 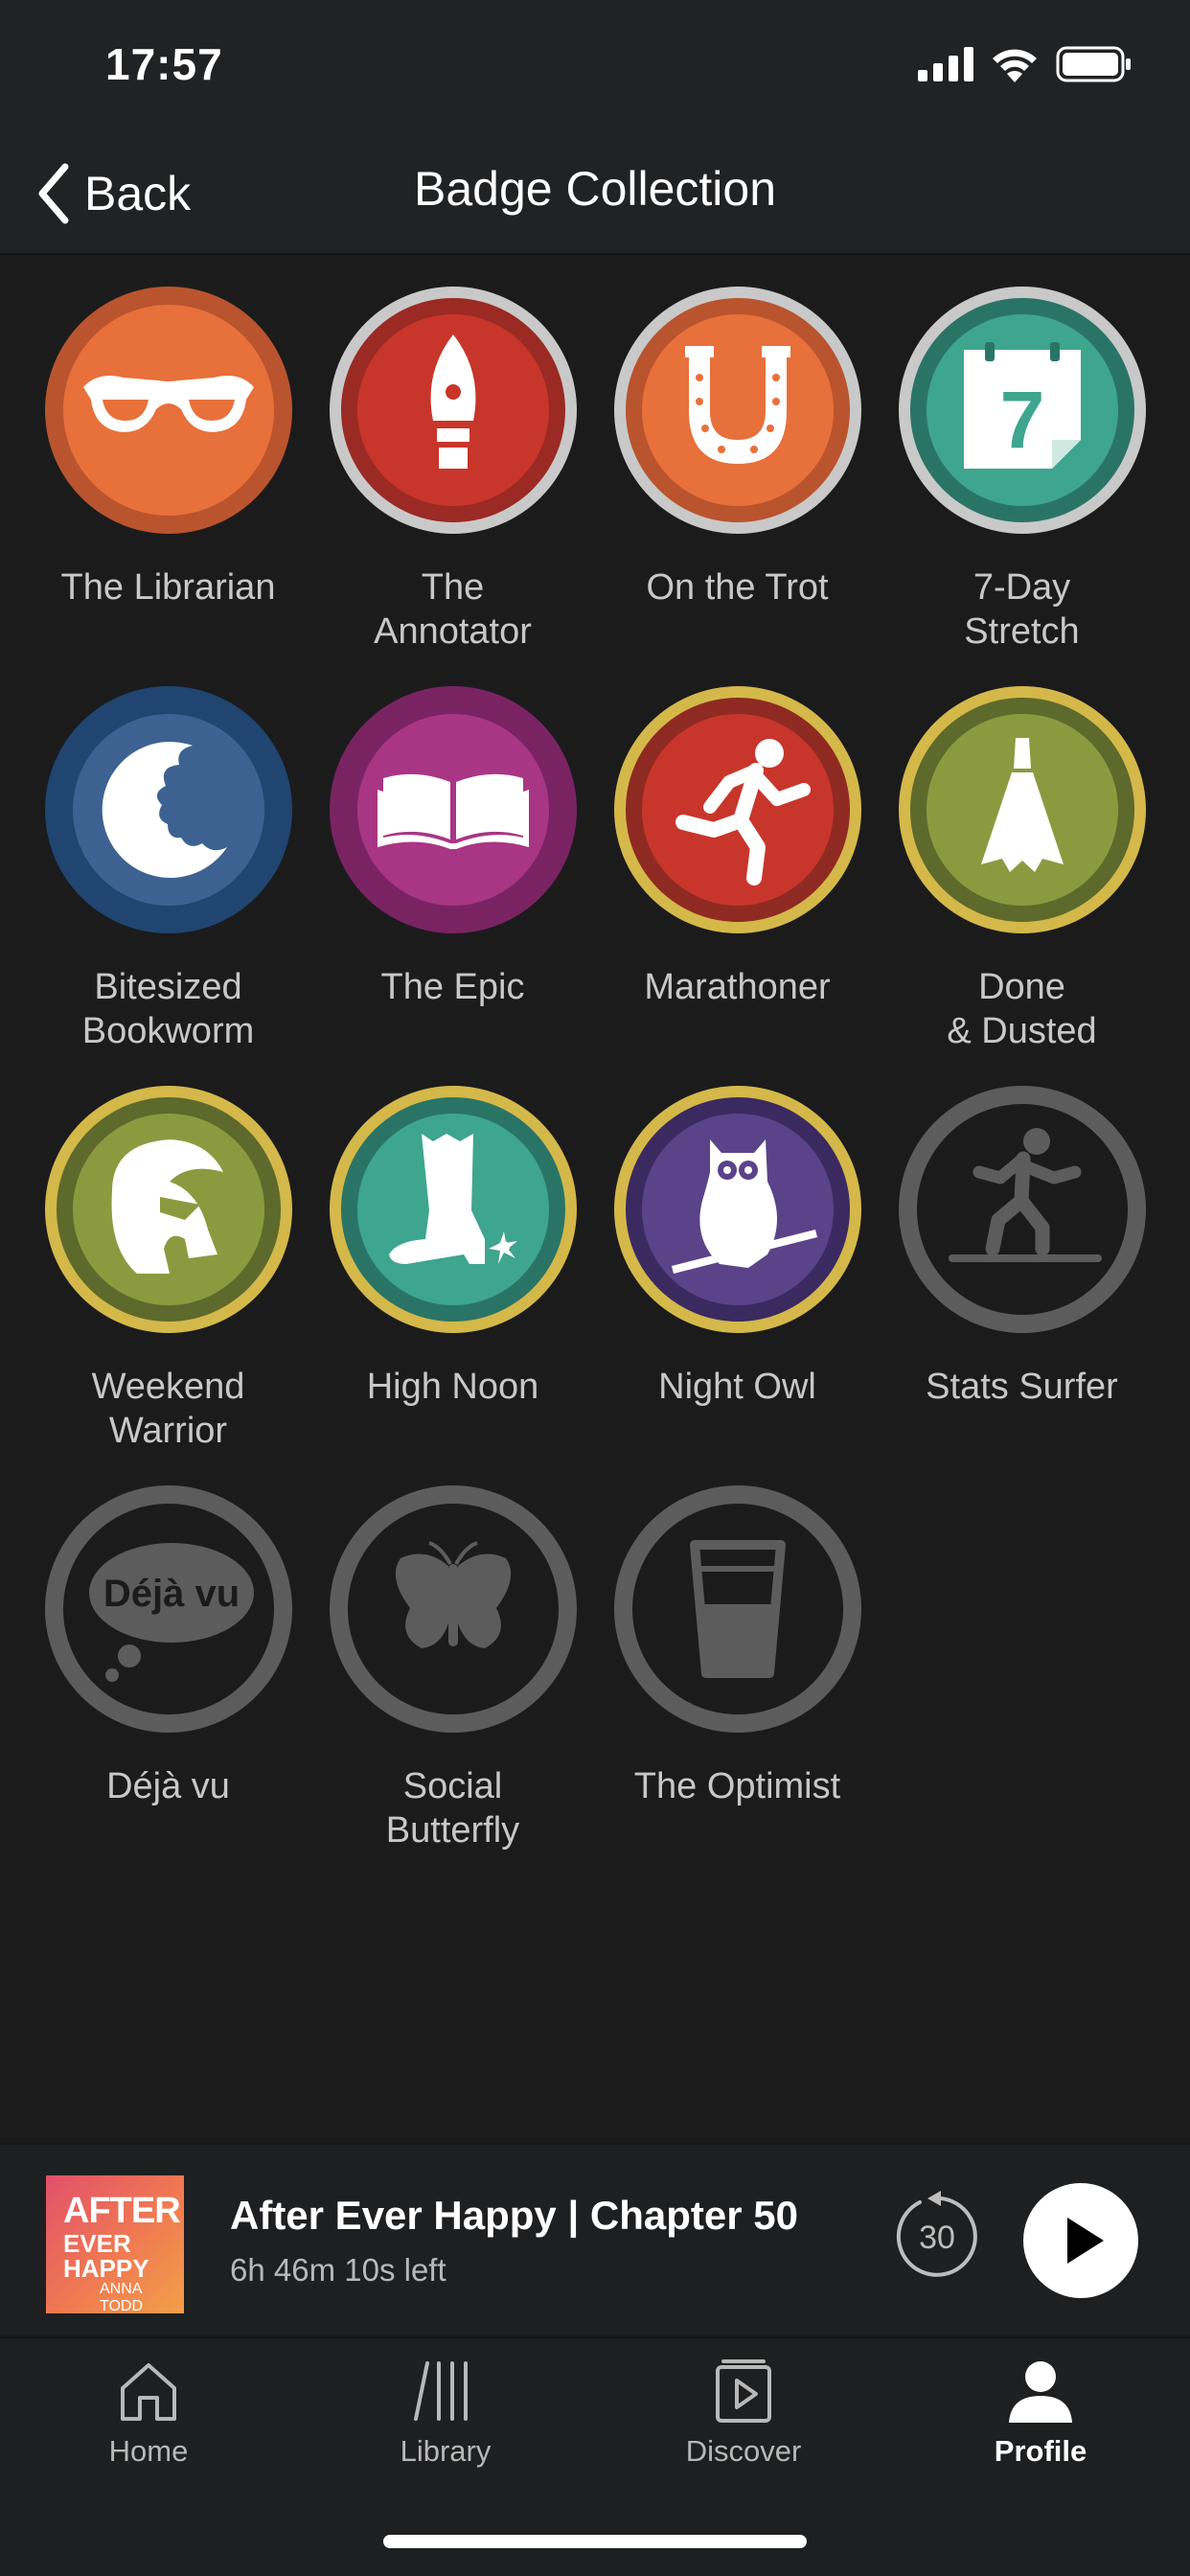 I want to click on badge-label: Weekend Warrior, so click(x=168, y=1409).